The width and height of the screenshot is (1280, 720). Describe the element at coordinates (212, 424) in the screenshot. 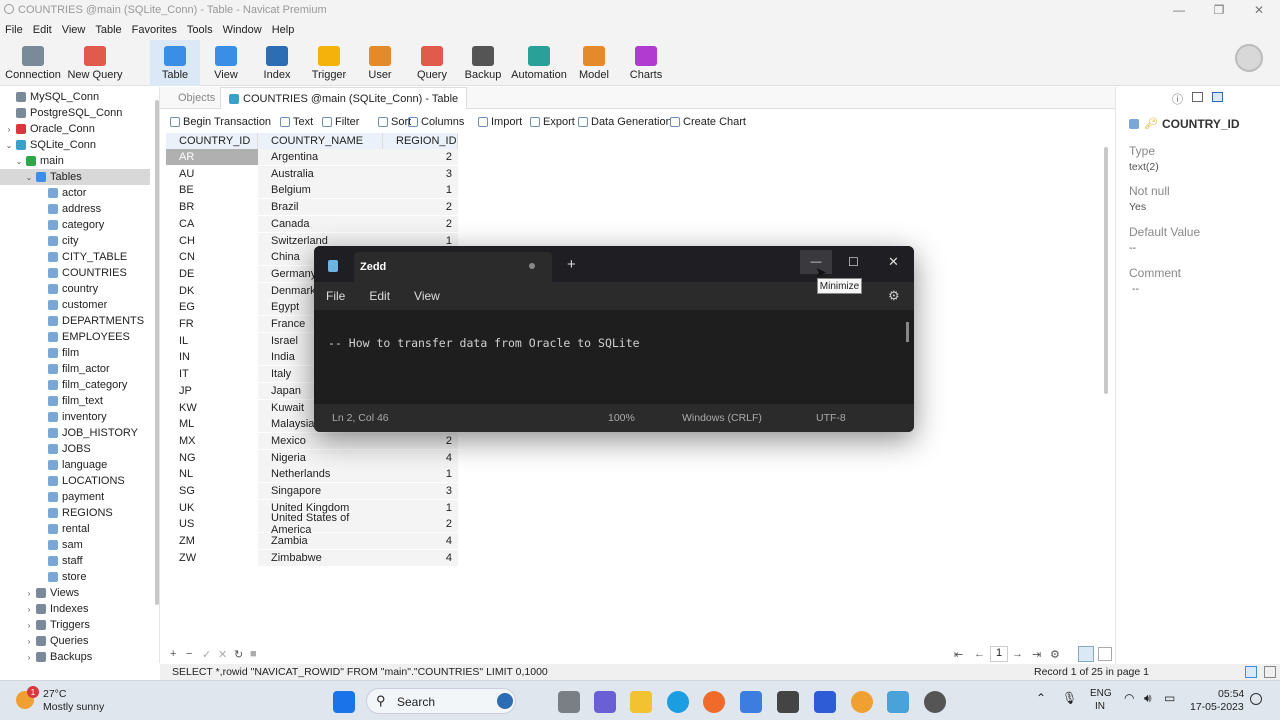

I see `cell-country-id: ML` at that location.